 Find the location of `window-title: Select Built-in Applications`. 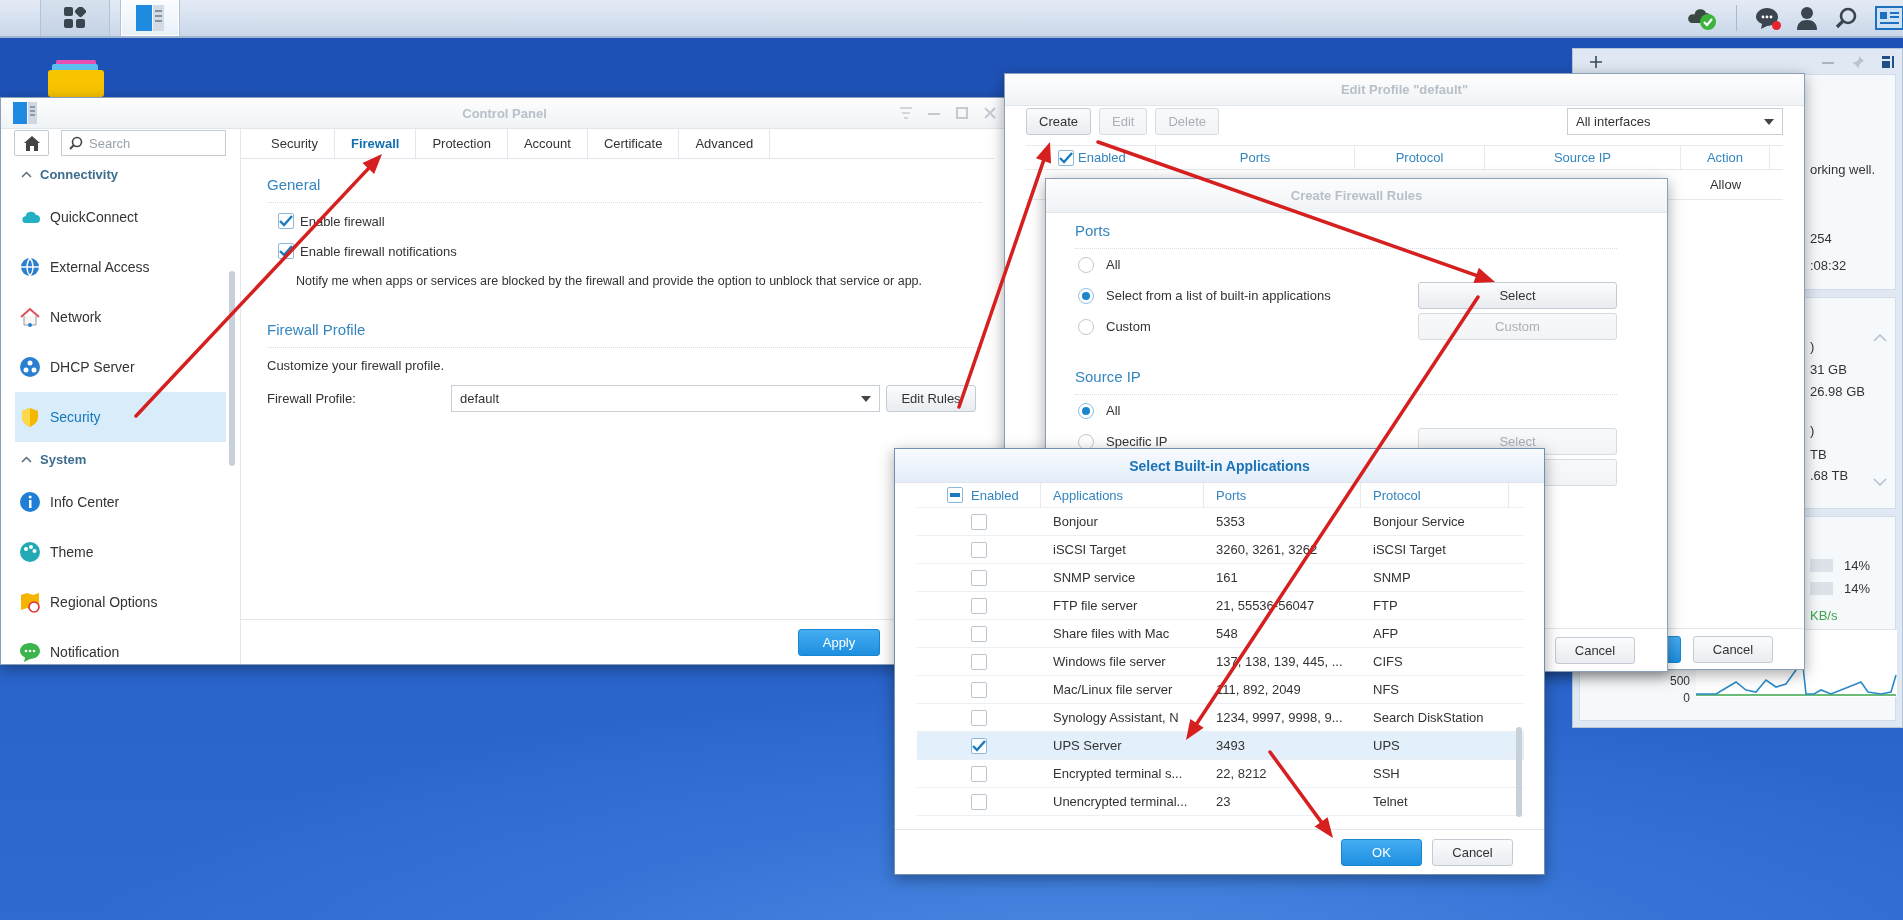

window-title: Select Built-in Applications is located at coordinates (1219, 465).